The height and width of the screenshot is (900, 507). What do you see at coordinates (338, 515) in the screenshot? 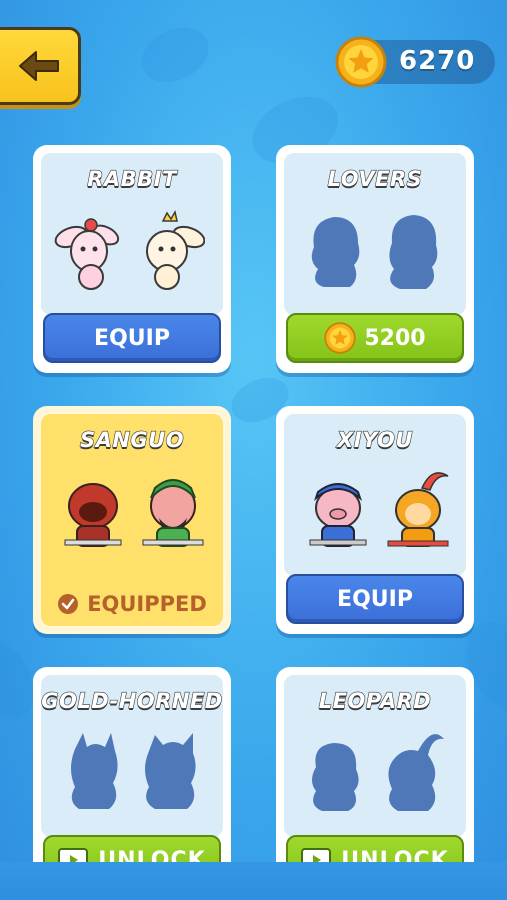
I see `pig-character` at bounding box center [338, 515].